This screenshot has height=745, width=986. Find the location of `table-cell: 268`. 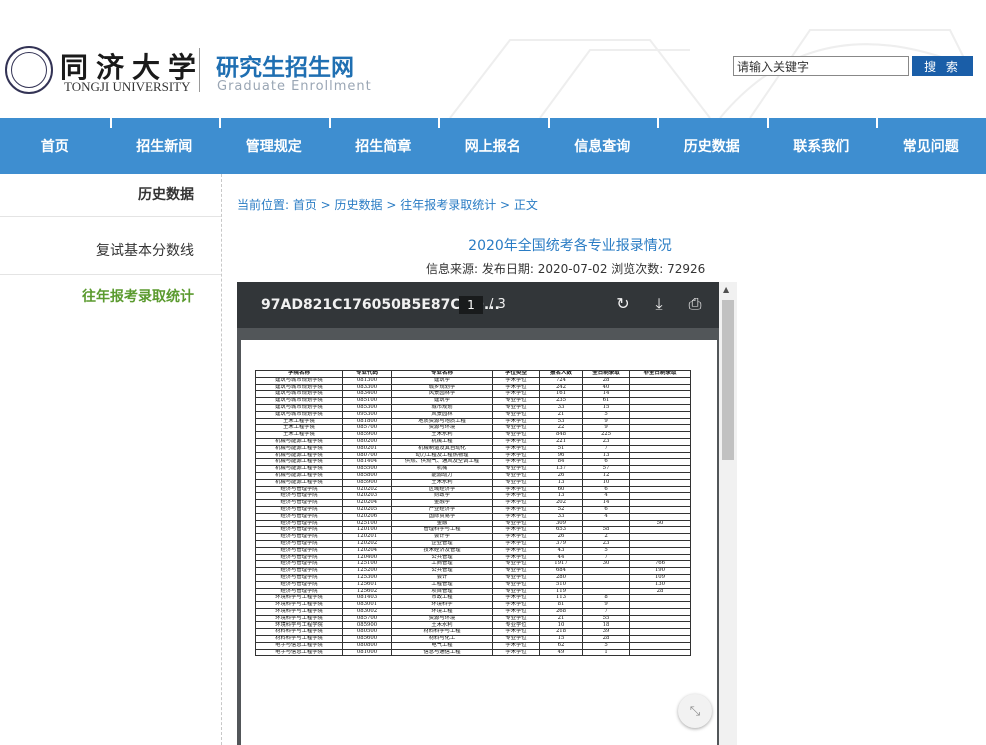

table-cell: 268 is located at coordinates (561, 611).